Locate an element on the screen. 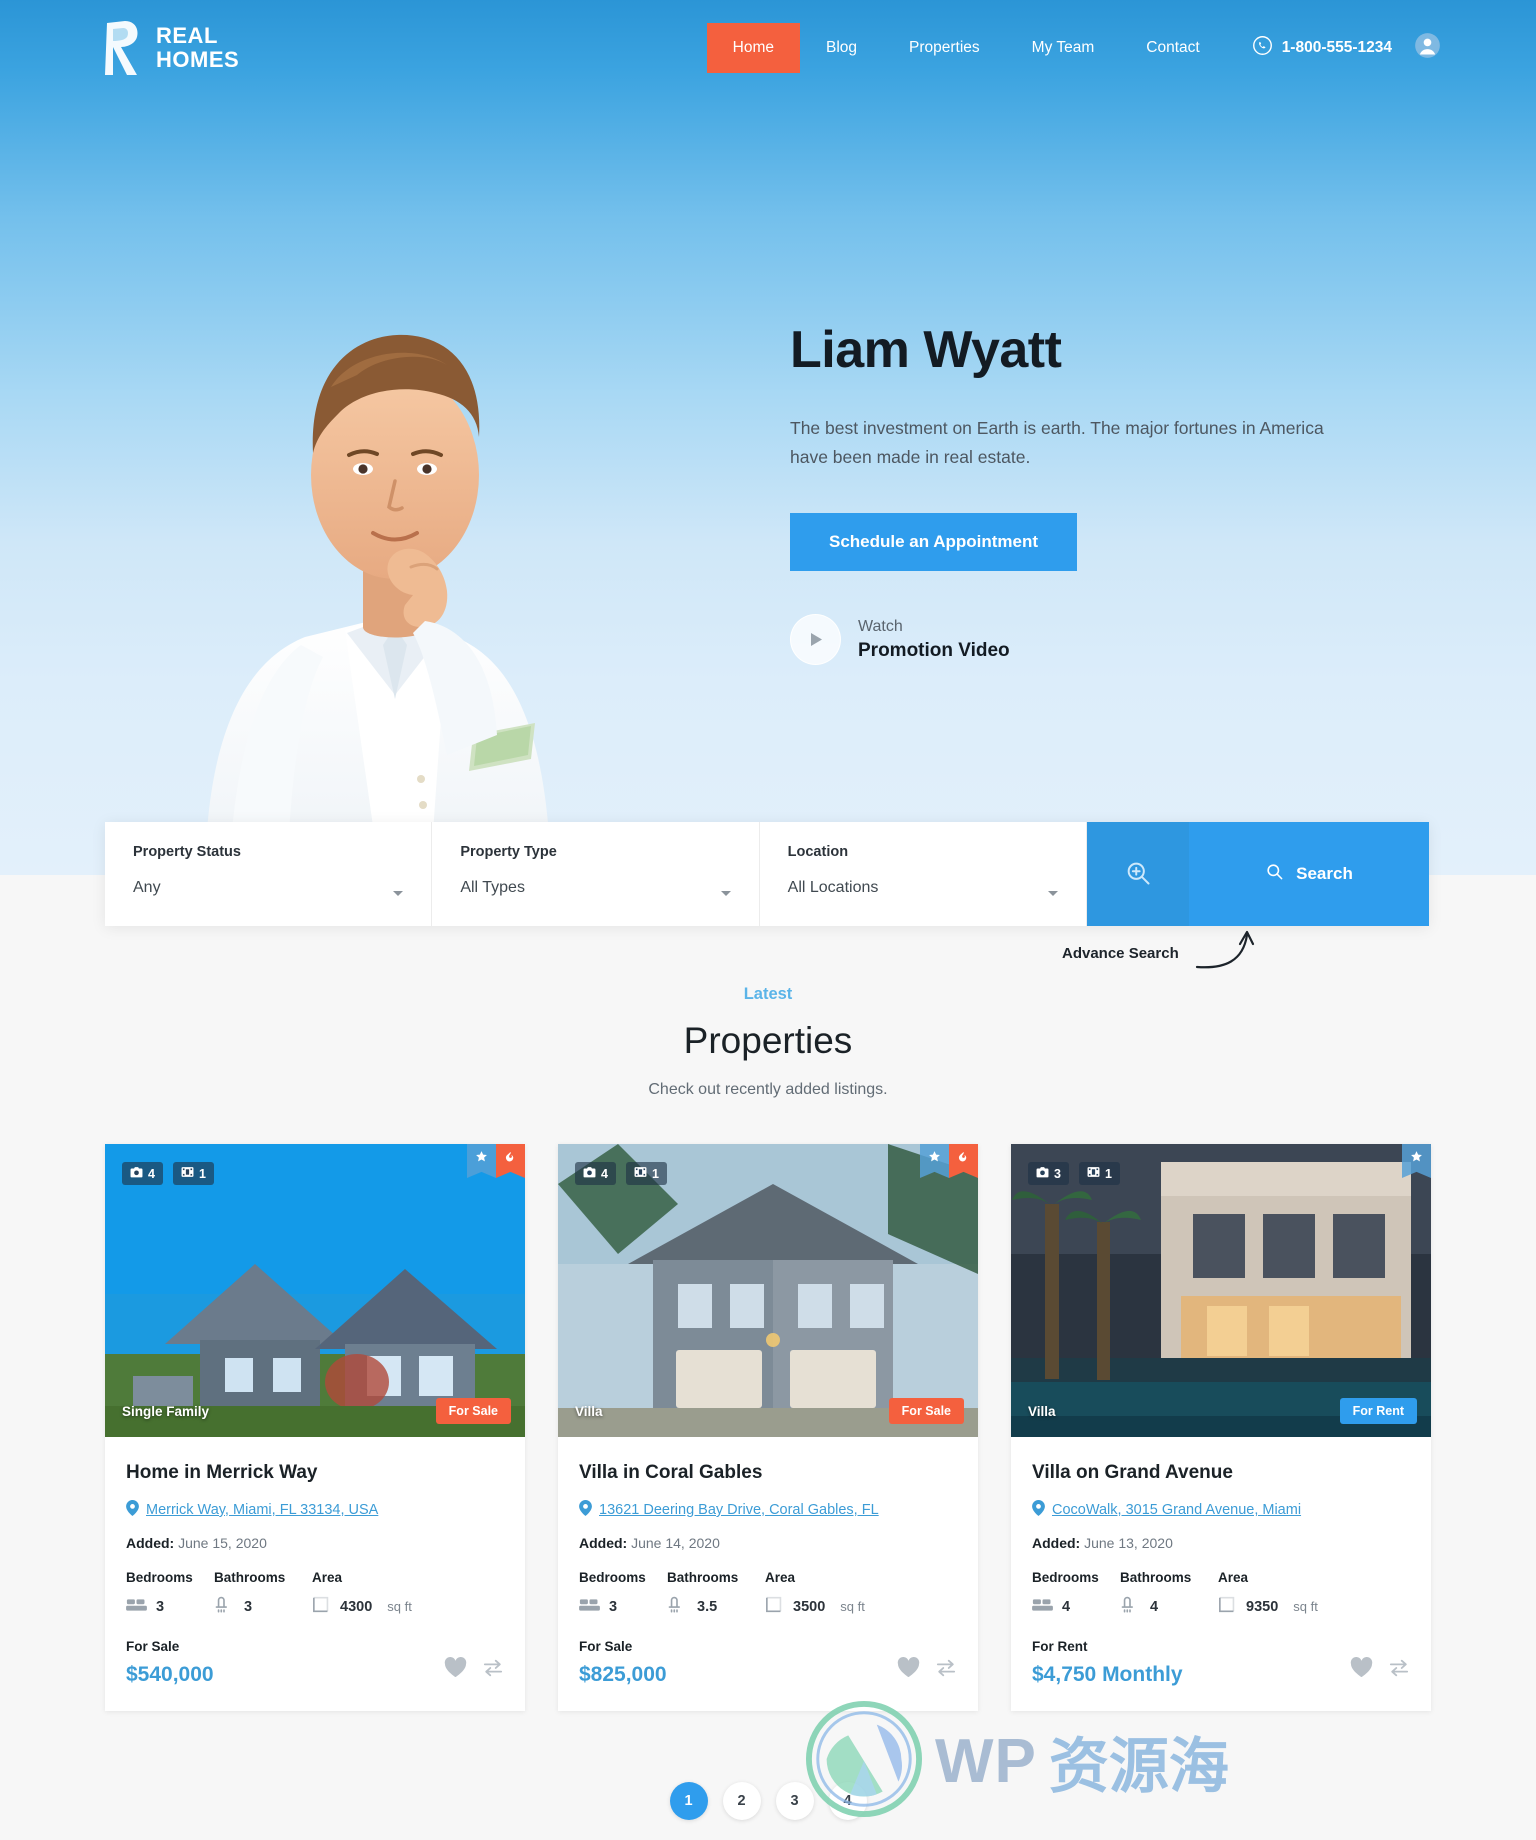  property-added: Added: June 14, 2020 is located at coordinates (768, 1543).